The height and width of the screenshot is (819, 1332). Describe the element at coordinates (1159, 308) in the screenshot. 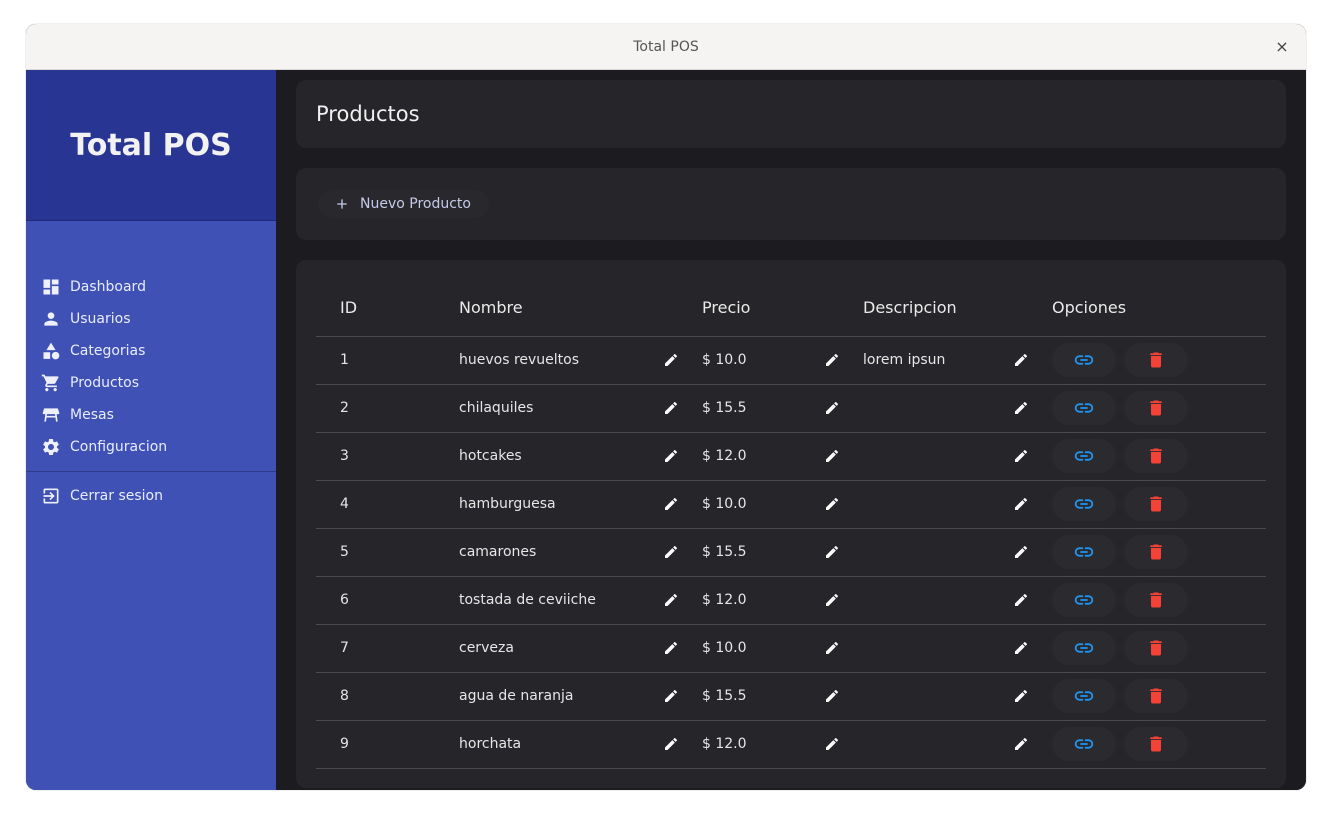

I see `column-header-opciones: Opciones` at that location.